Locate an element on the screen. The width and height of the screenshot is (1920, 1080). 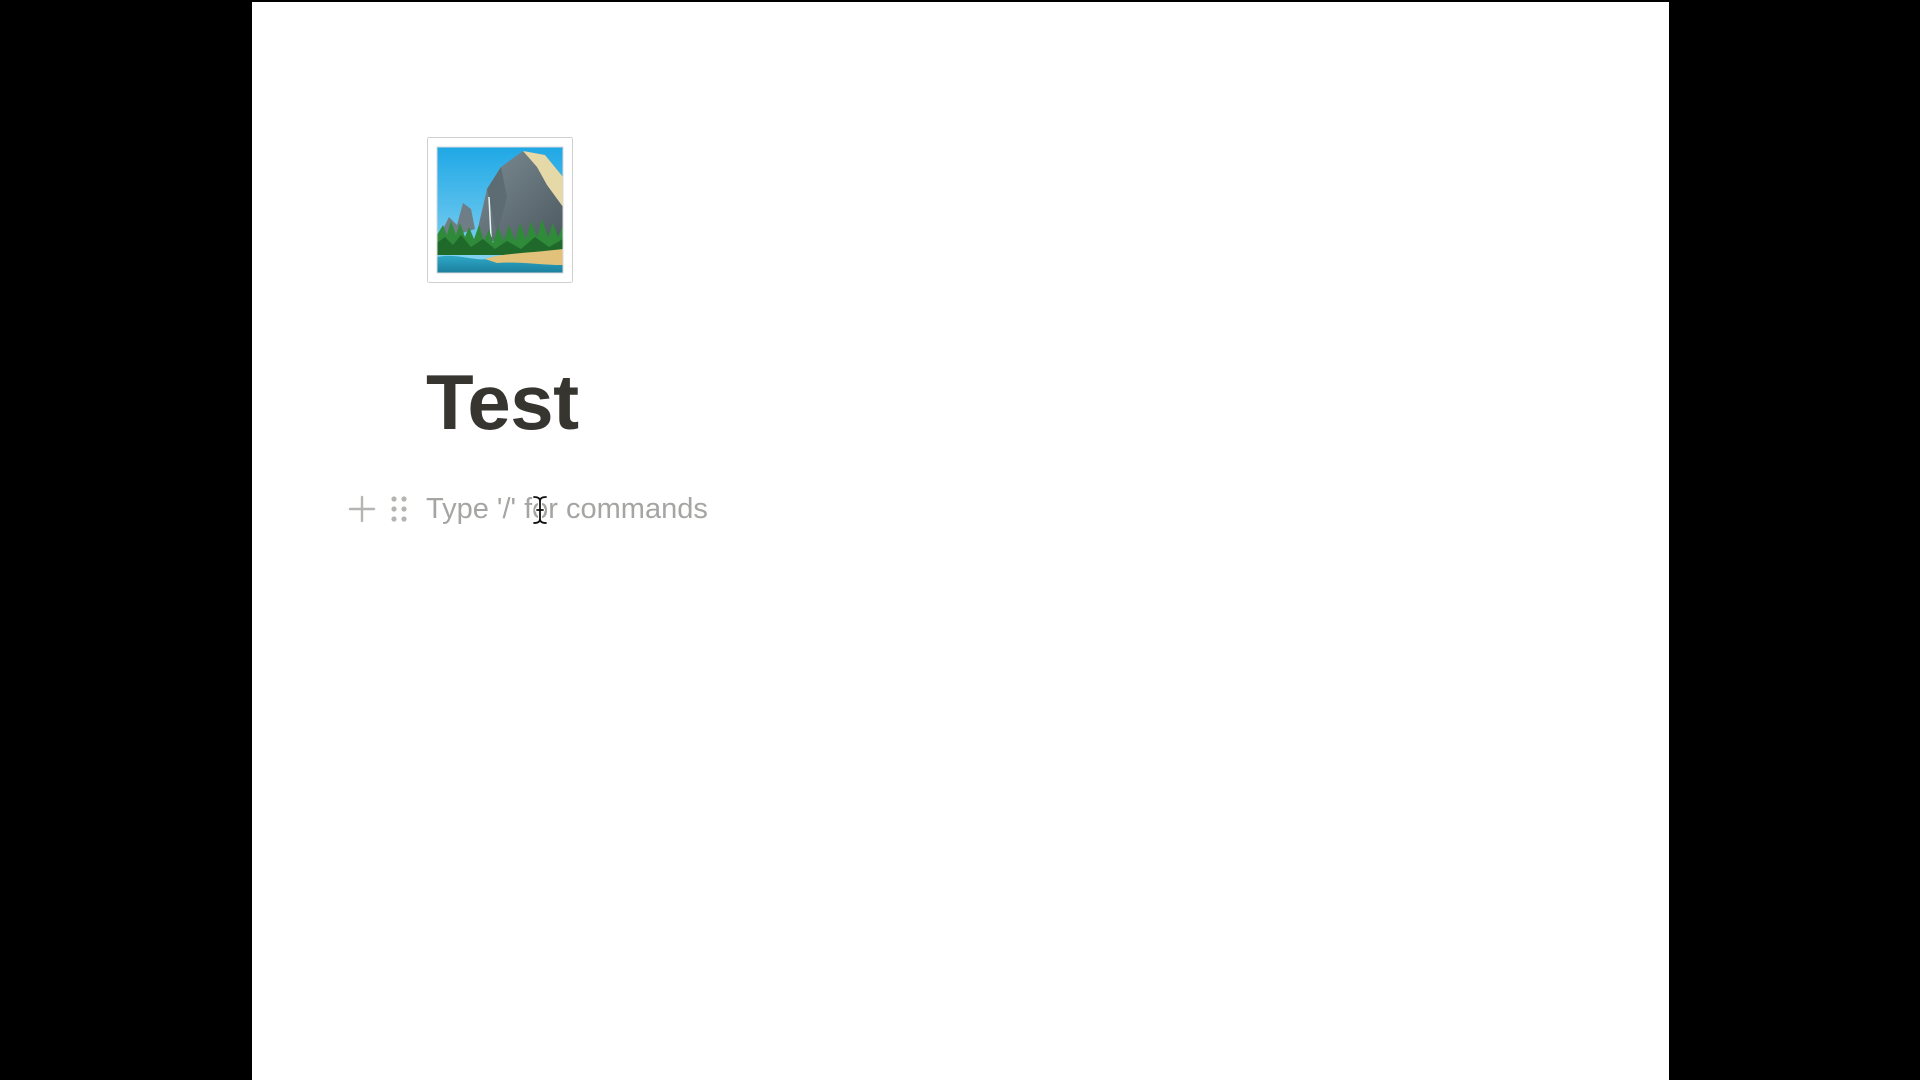
add-block-button is located at coordinates (362, 509).